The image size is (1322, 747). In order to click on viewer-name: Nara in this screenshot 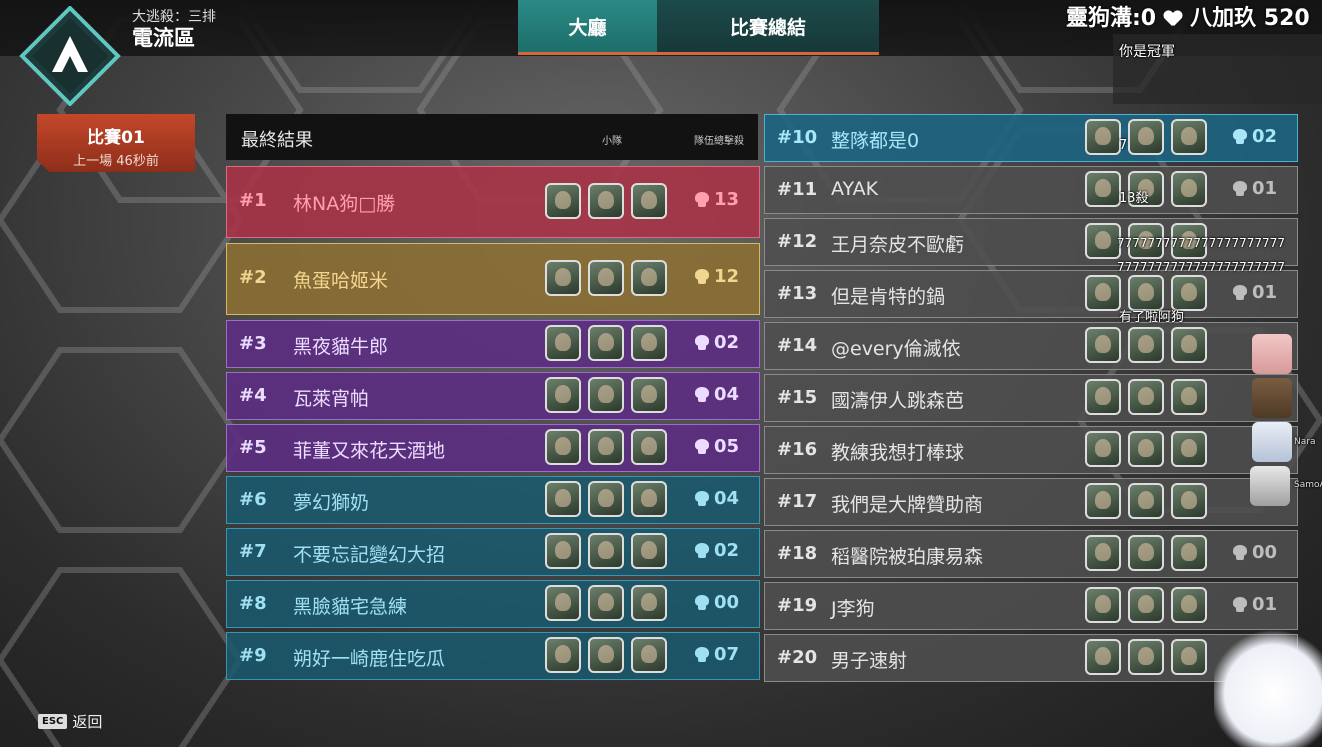, I will do `click(1305, 442)`.